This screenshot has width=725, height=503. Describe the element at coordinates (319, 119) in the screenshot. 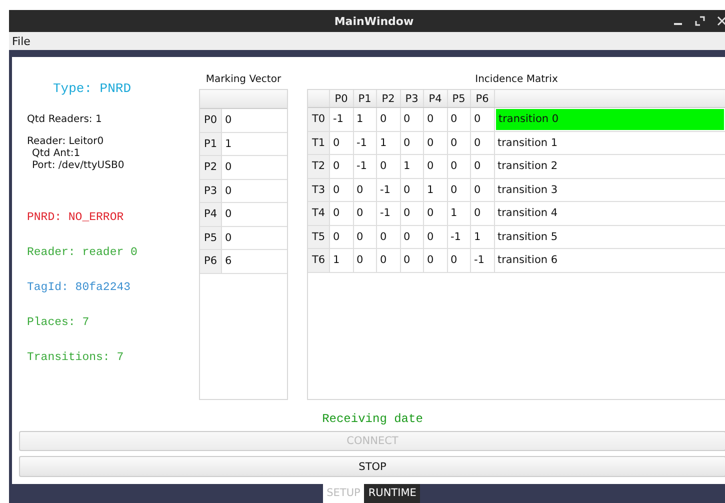

I see `row-header: T0` at that location.